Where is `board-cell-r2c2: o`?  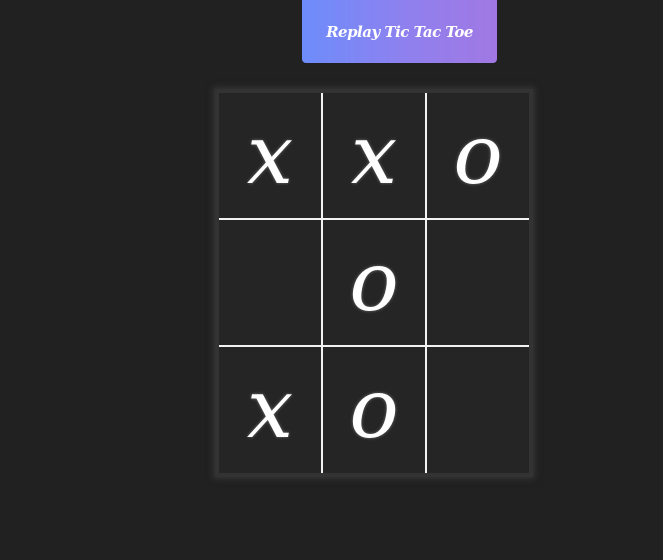
board-cell-r2c2: o is located at coordinates (374, 282).